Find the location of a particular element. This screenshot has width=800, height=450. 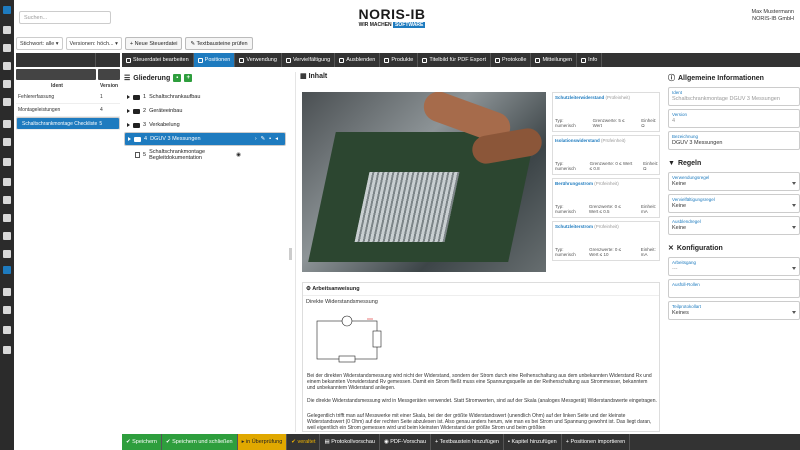

card-typ: Typ: numerisch is located at coordinates (565, 252).